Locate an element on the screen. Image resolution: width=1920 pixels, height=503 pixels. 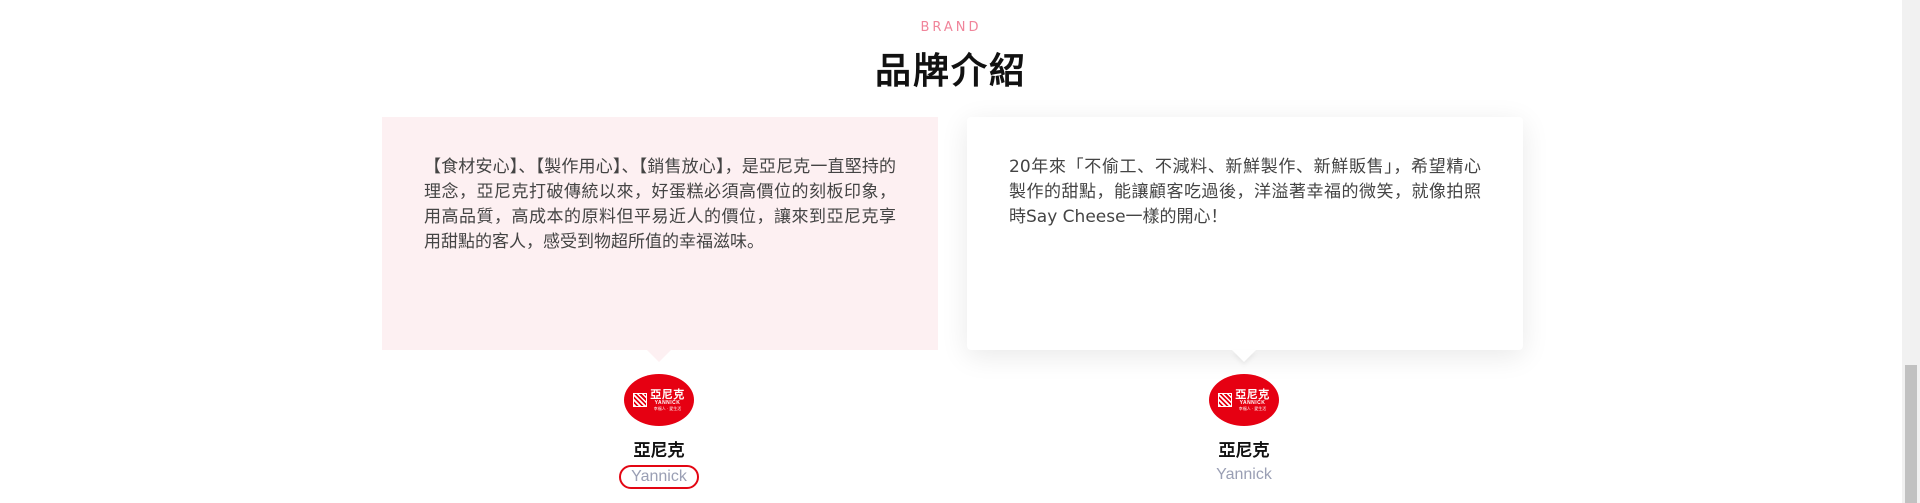
section-eyebrow: BRAND is located at coordinates (951, 27).